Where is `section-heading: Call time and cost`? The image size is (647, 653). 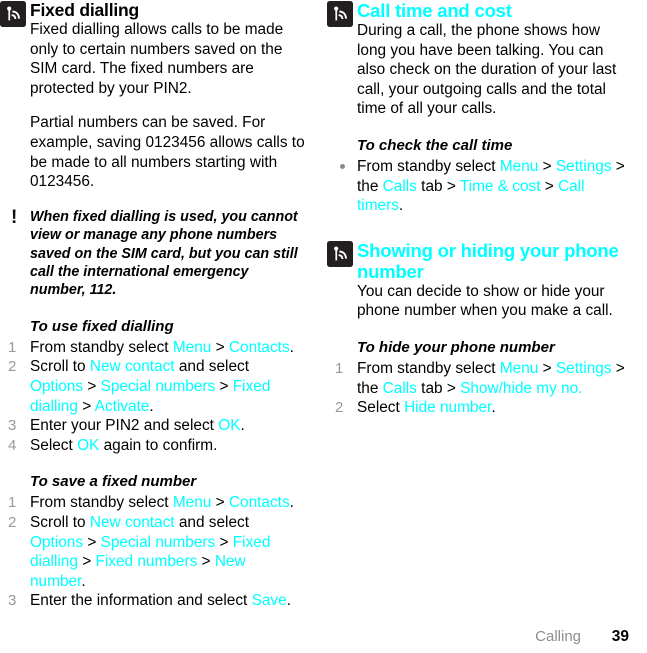
section-heading: Call time and cost is located at coordinates (477, 13).